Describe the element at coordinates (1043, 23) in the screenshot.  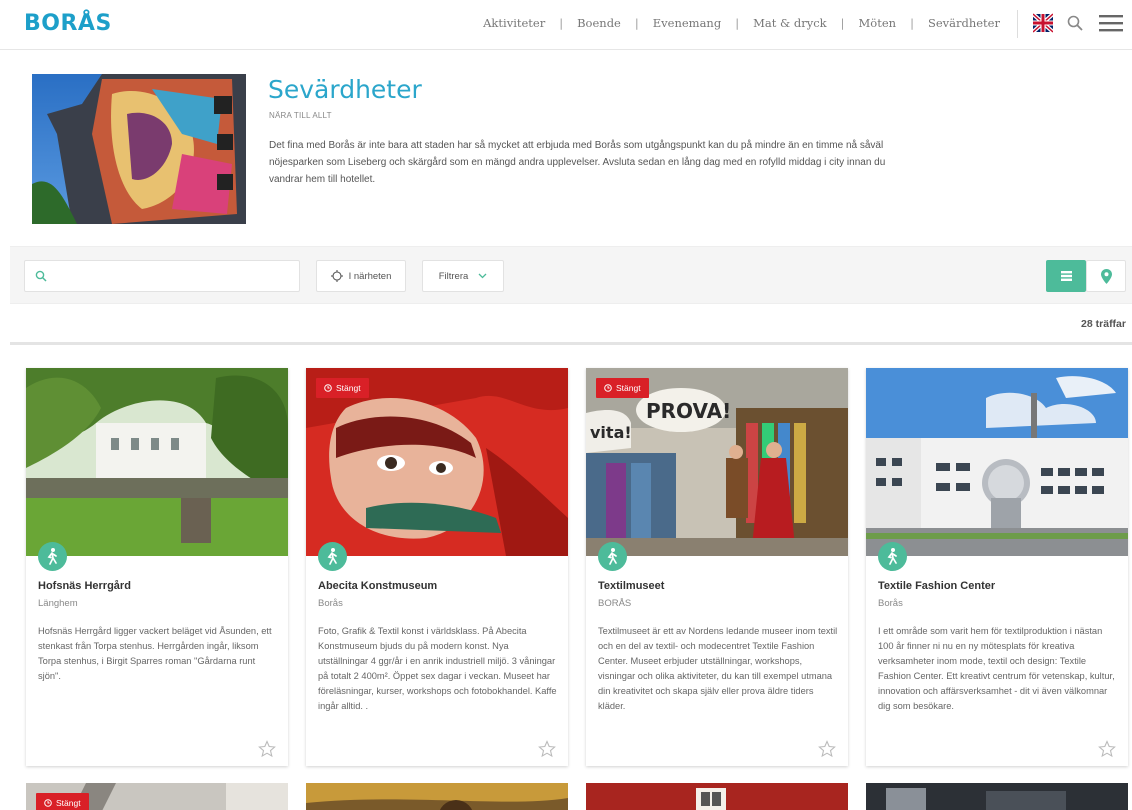
I see `english-flag-icon` at that location.